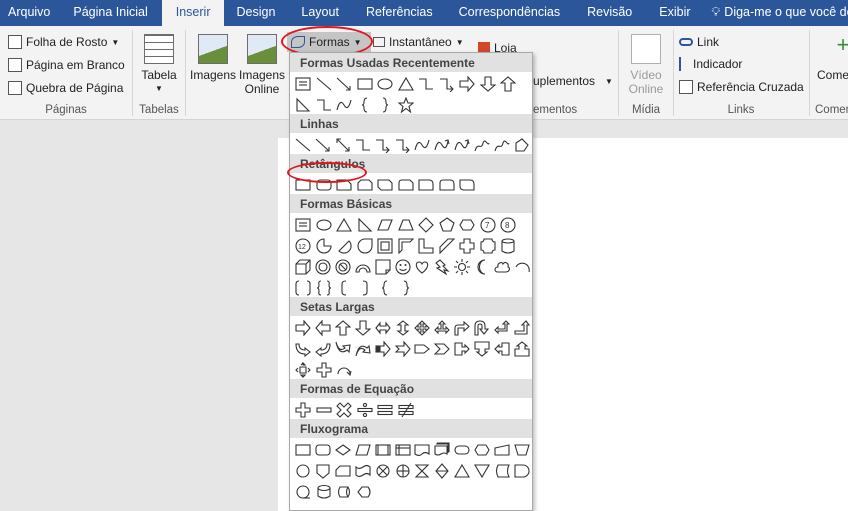 The image size is (848, 511). What do you see at coordinates (159, 65) in the screenshot?
I see `tabela-button: Tabela ▼` at bounding box center [159, 65].